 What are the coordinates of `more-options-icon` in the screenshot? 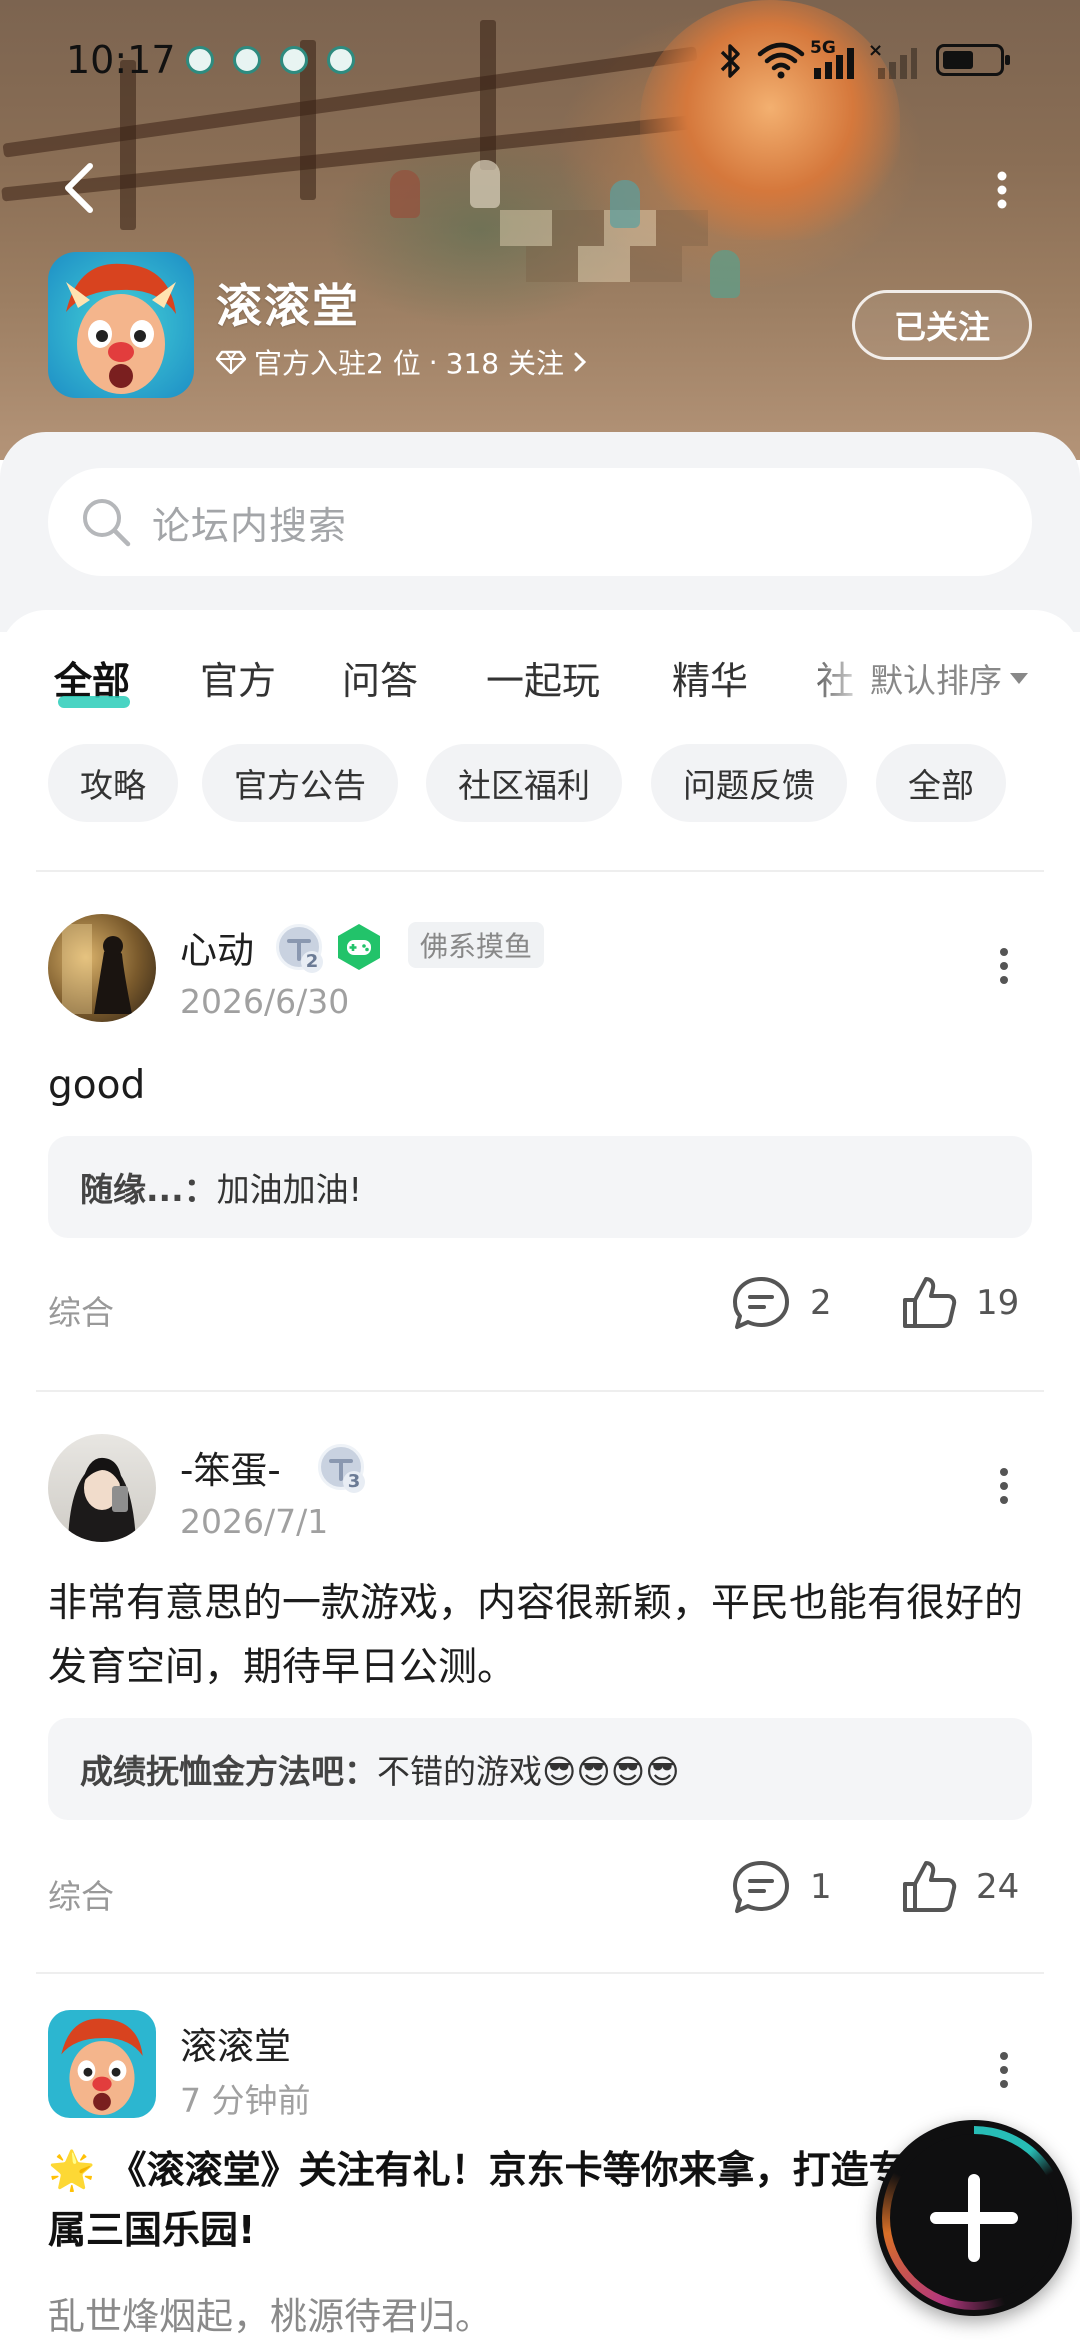 It's located at (1002, 190).